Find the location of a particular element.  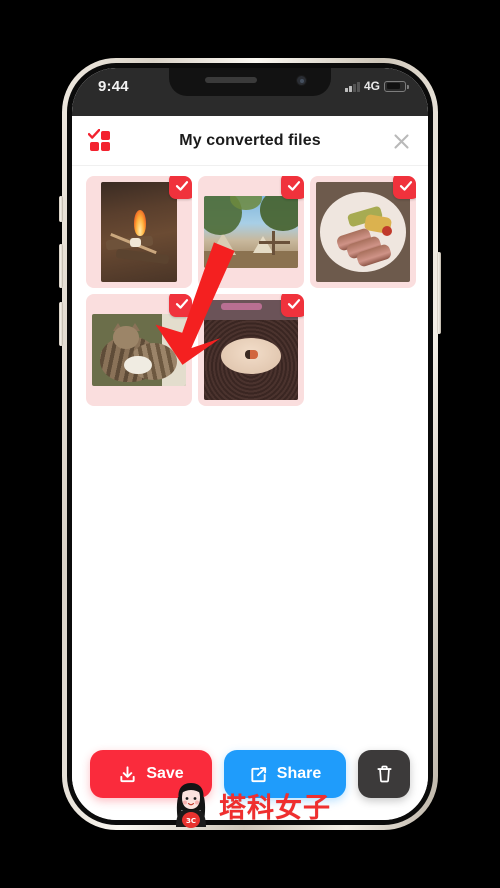

trash-can-icon is located at coordinates (384, 774).